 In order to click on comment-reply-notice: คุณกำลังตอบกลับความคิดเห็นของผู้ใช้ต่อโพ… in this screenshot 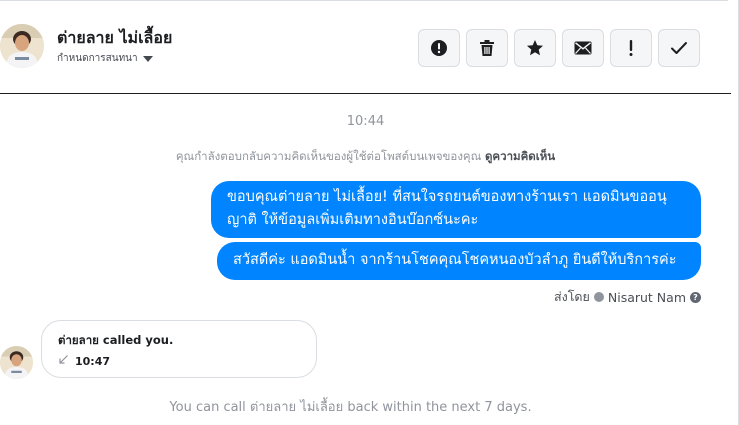, I will do `click(365, 157)`.